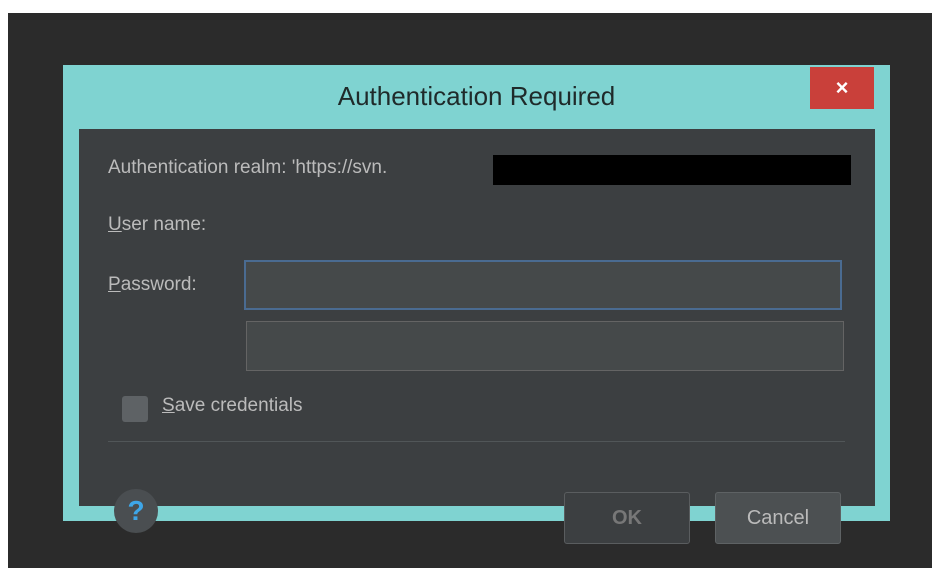 The image size is (932, 568). I want to click on close-button: ×, so click(842, 88).